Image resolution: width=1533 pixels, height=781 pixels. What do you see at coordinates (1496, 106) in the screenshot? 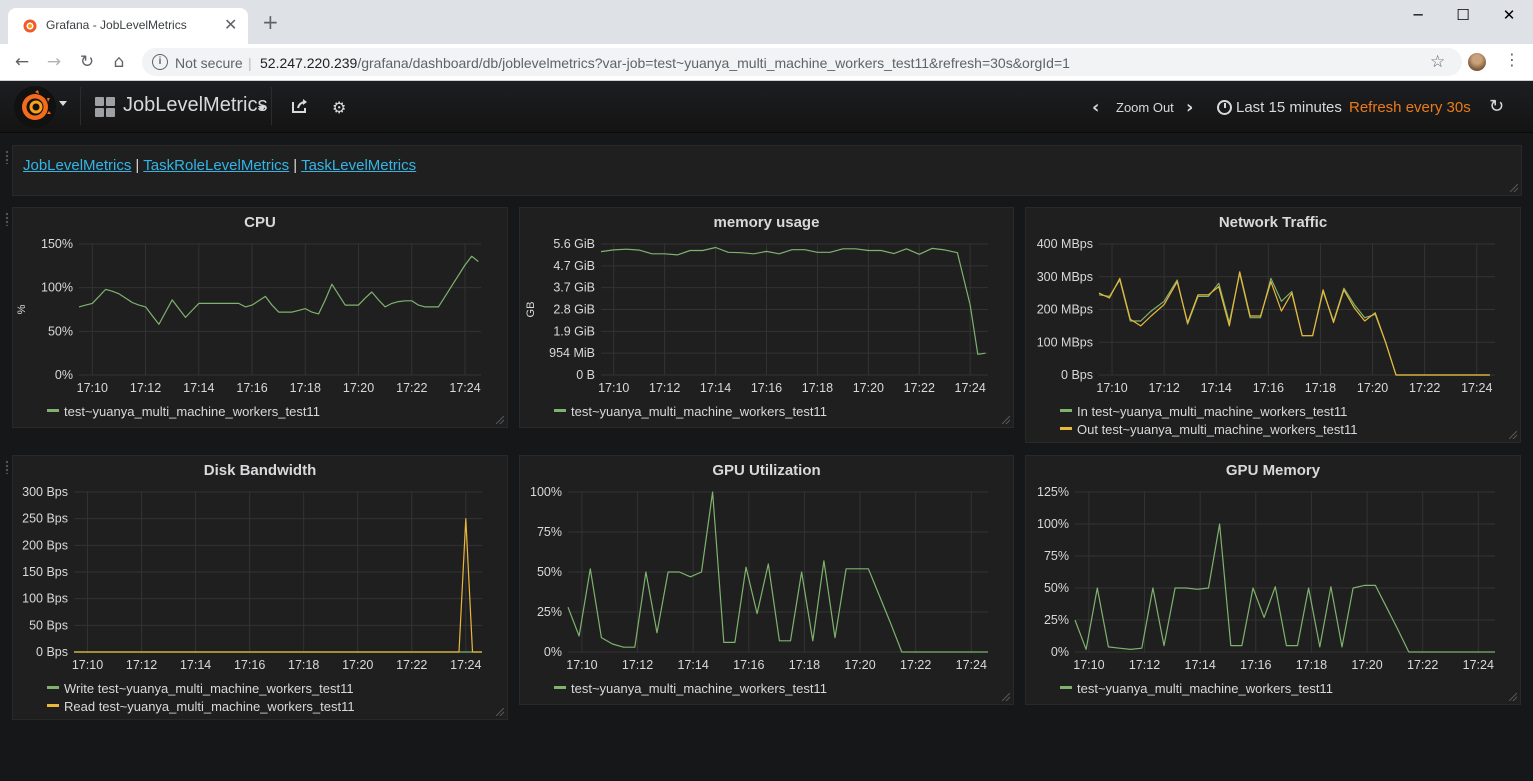
I see `refresh-icon: ↻` at bounding box center [1496, 106].